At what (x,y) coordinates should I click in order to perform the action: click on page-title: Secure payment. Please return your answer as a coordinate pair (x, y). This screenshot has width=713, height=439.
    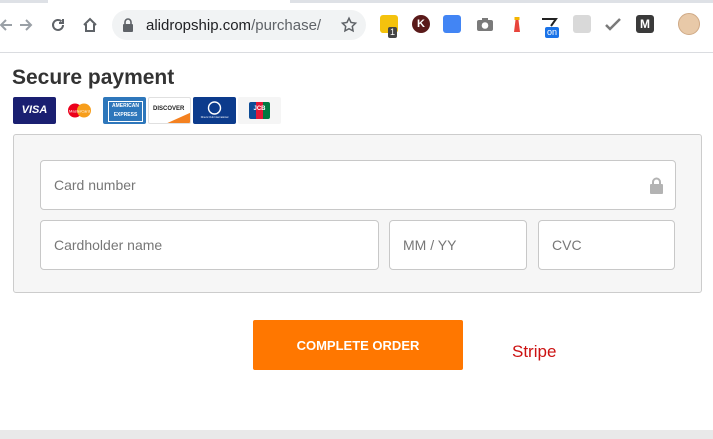
    Looking at the image, I should click on (93, 77).